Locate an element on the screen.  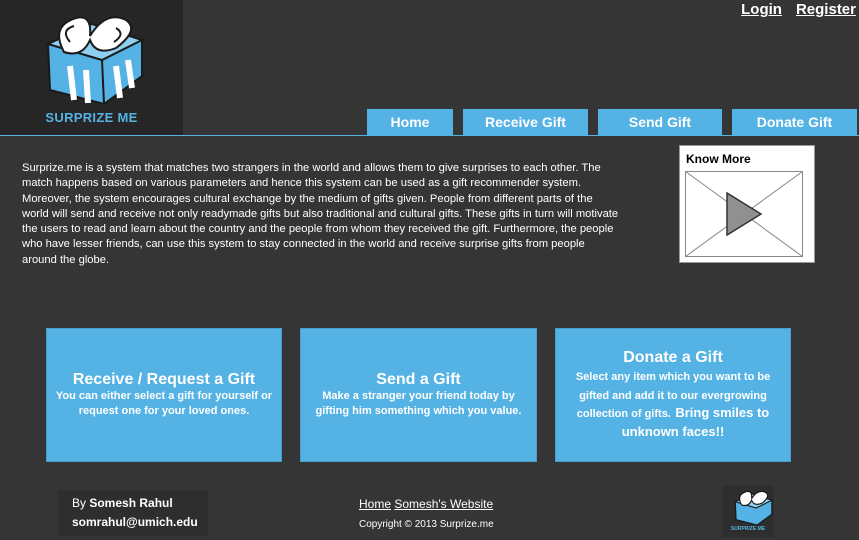
nav-send-gift: Send Gift is located at coordinates (660, 122).